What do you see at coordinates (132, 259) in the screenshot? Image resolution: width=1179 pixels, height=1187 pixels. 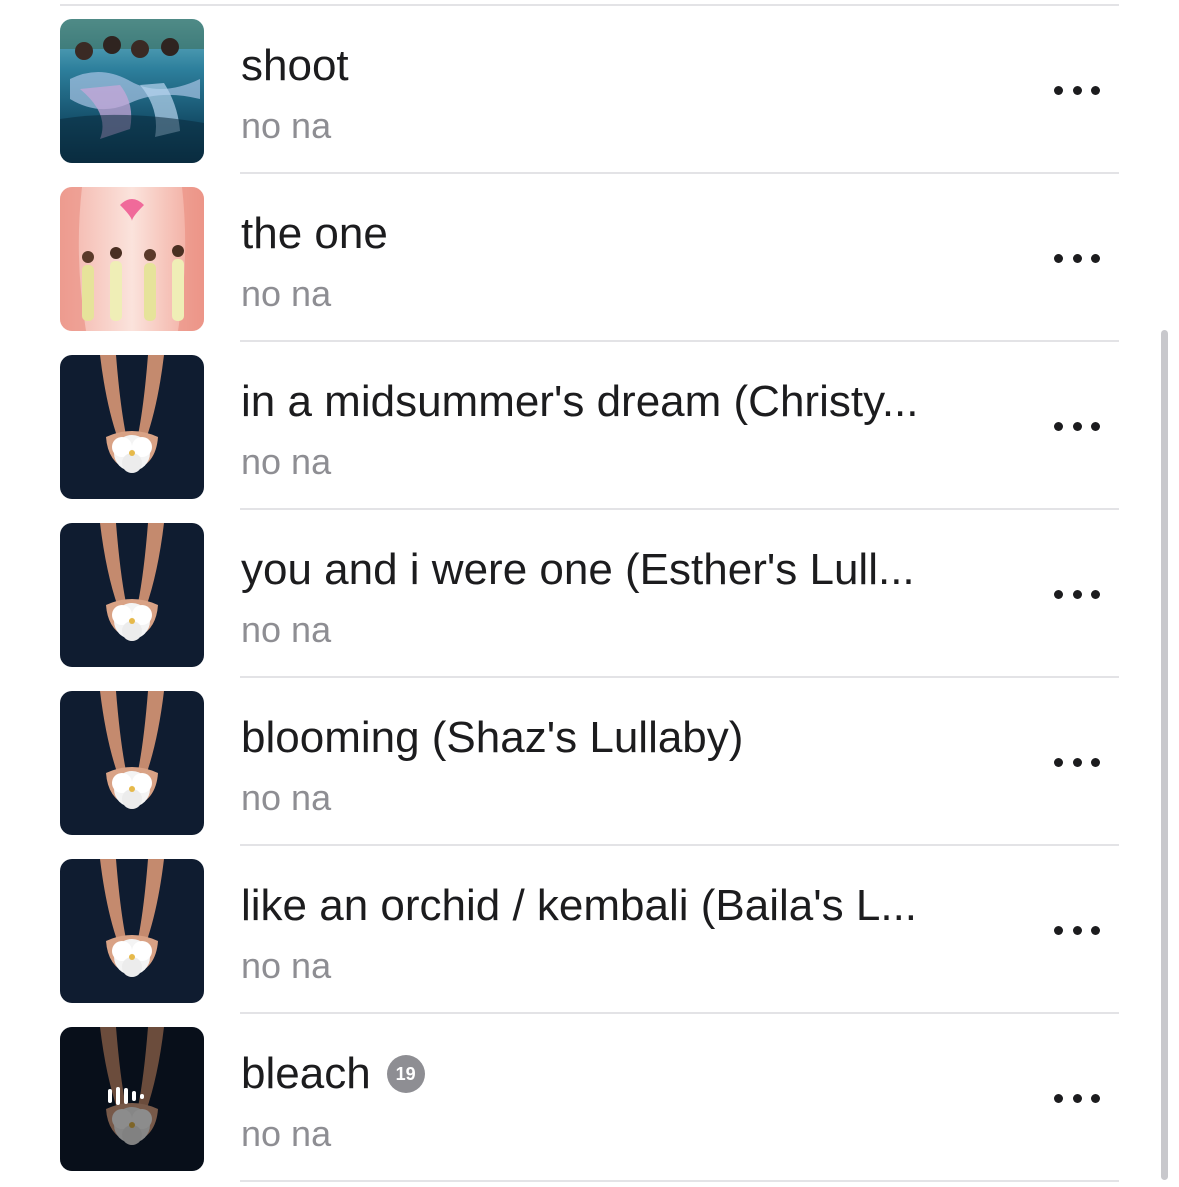 I see `album-art-pink-curtain` at bounding box center [132, 259].